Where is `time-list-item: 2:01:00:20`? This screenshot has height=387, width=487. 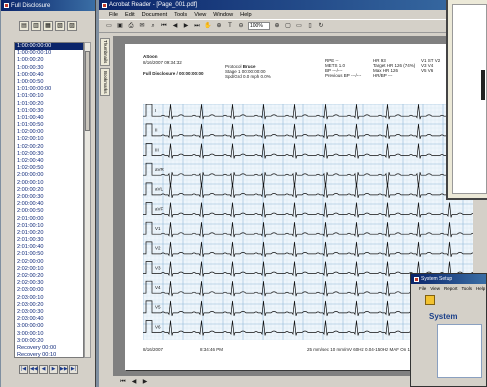
time-list-item: 2:01:00:20 is located at coordinates (49, 233).